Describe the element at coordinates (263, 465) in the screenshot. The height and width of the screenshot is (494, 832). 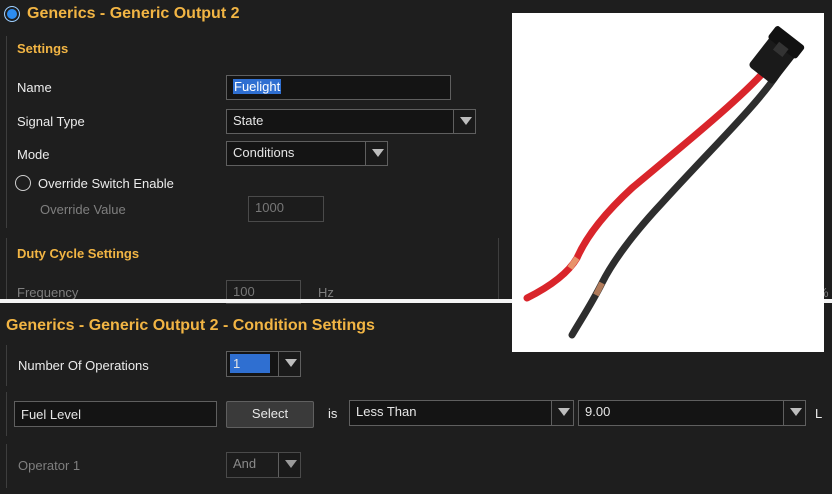
I see `operator-dropdown: And` at that location.